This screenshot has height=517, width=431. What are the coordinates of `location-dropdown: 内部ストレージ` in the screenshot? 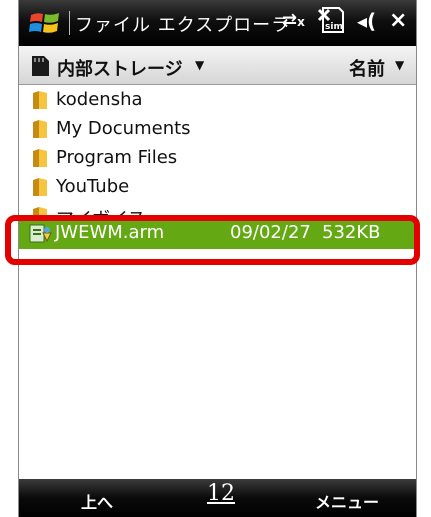 It's located at (120, 68).